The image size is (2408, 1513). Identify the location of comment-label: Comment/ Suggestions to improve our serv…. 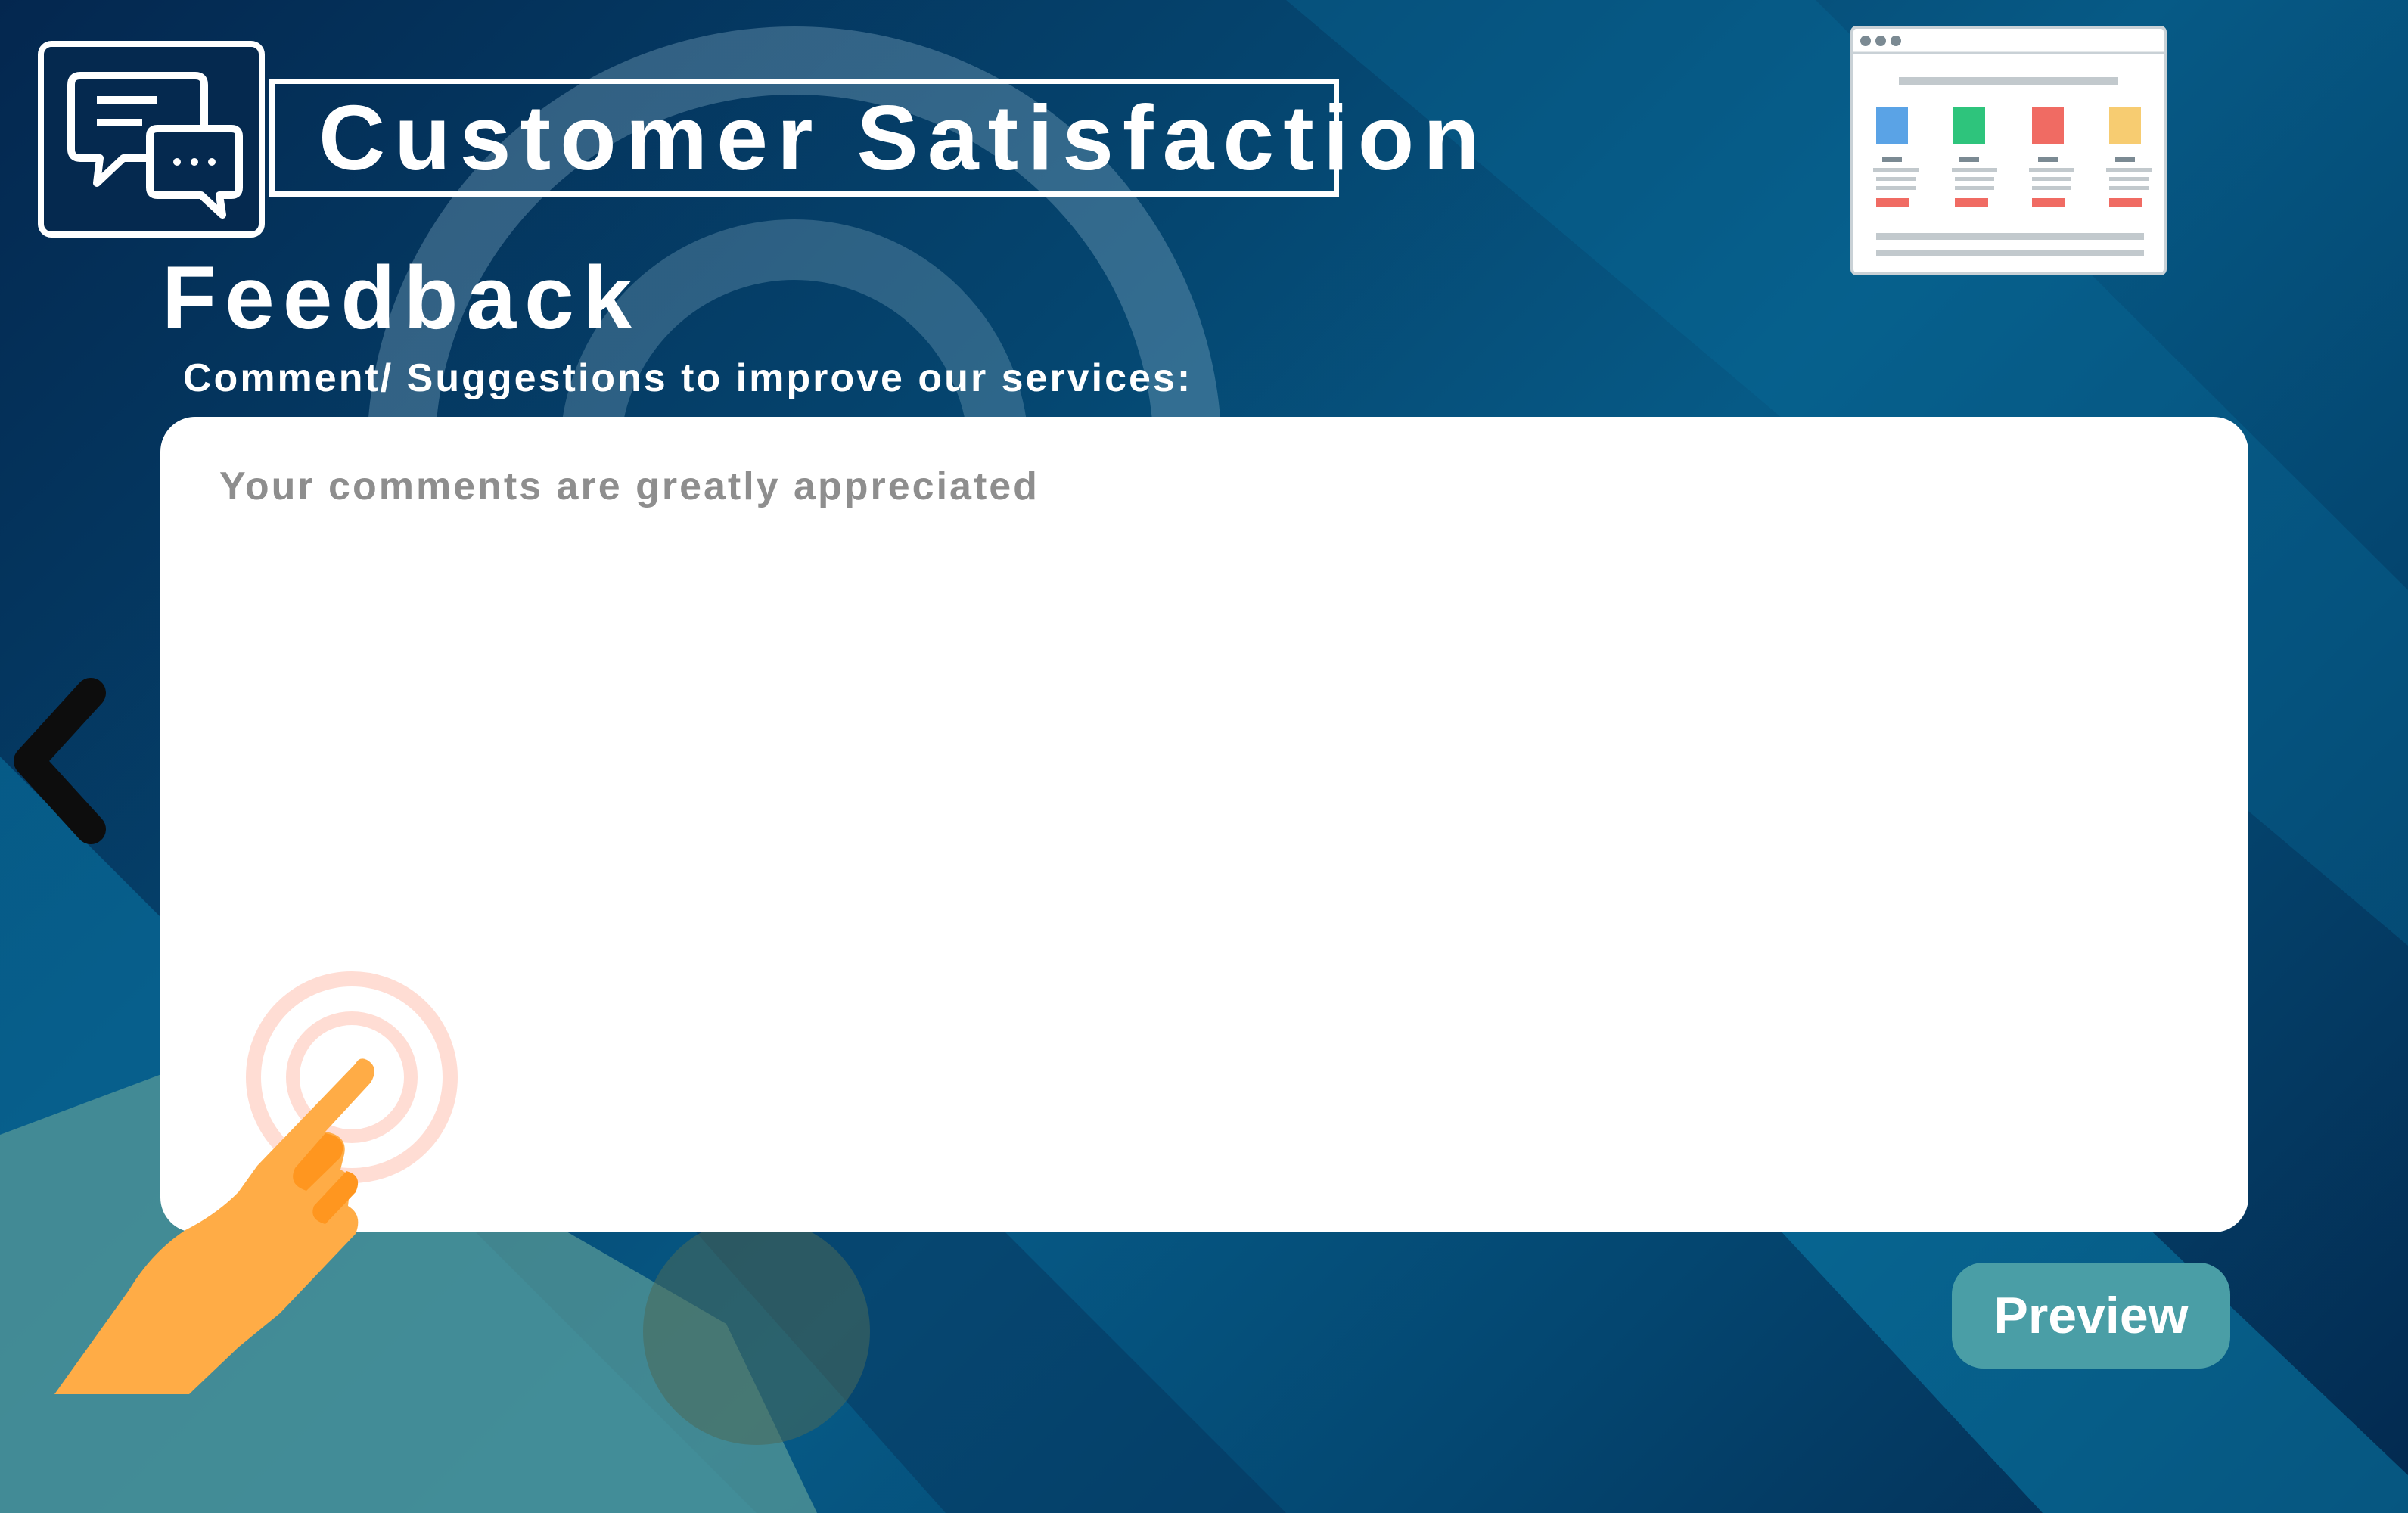
(688, 378).